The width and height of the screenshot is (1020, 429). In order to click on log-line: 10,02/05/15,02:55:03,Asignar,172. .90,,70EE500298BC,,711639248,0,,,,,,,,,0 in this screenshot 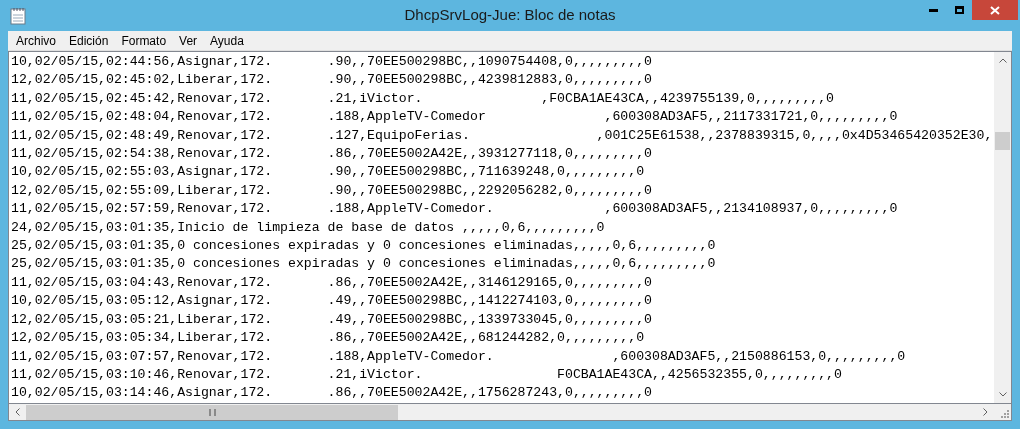, I will do `click(328, 172)`.